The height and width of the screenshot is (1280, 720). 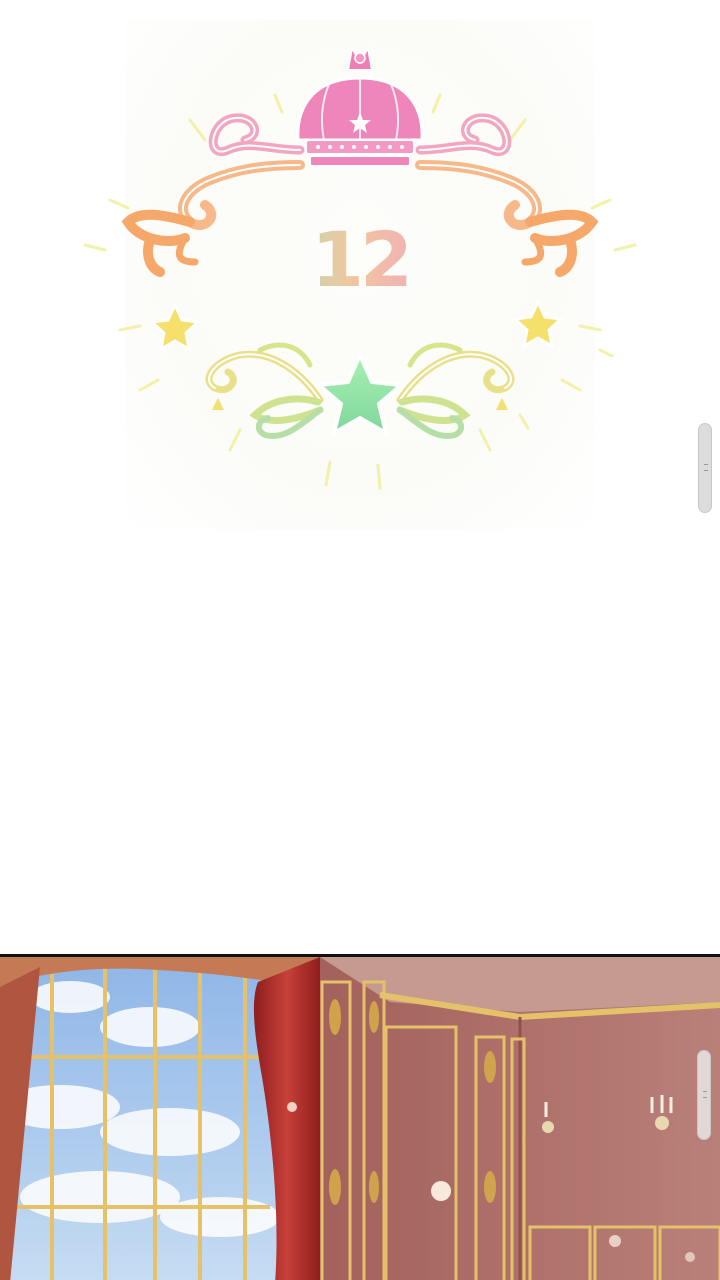 What do you see at coordinates (175, 326) in the screenshot?
I see `left-star-icon` at bounding box center [175, 326].